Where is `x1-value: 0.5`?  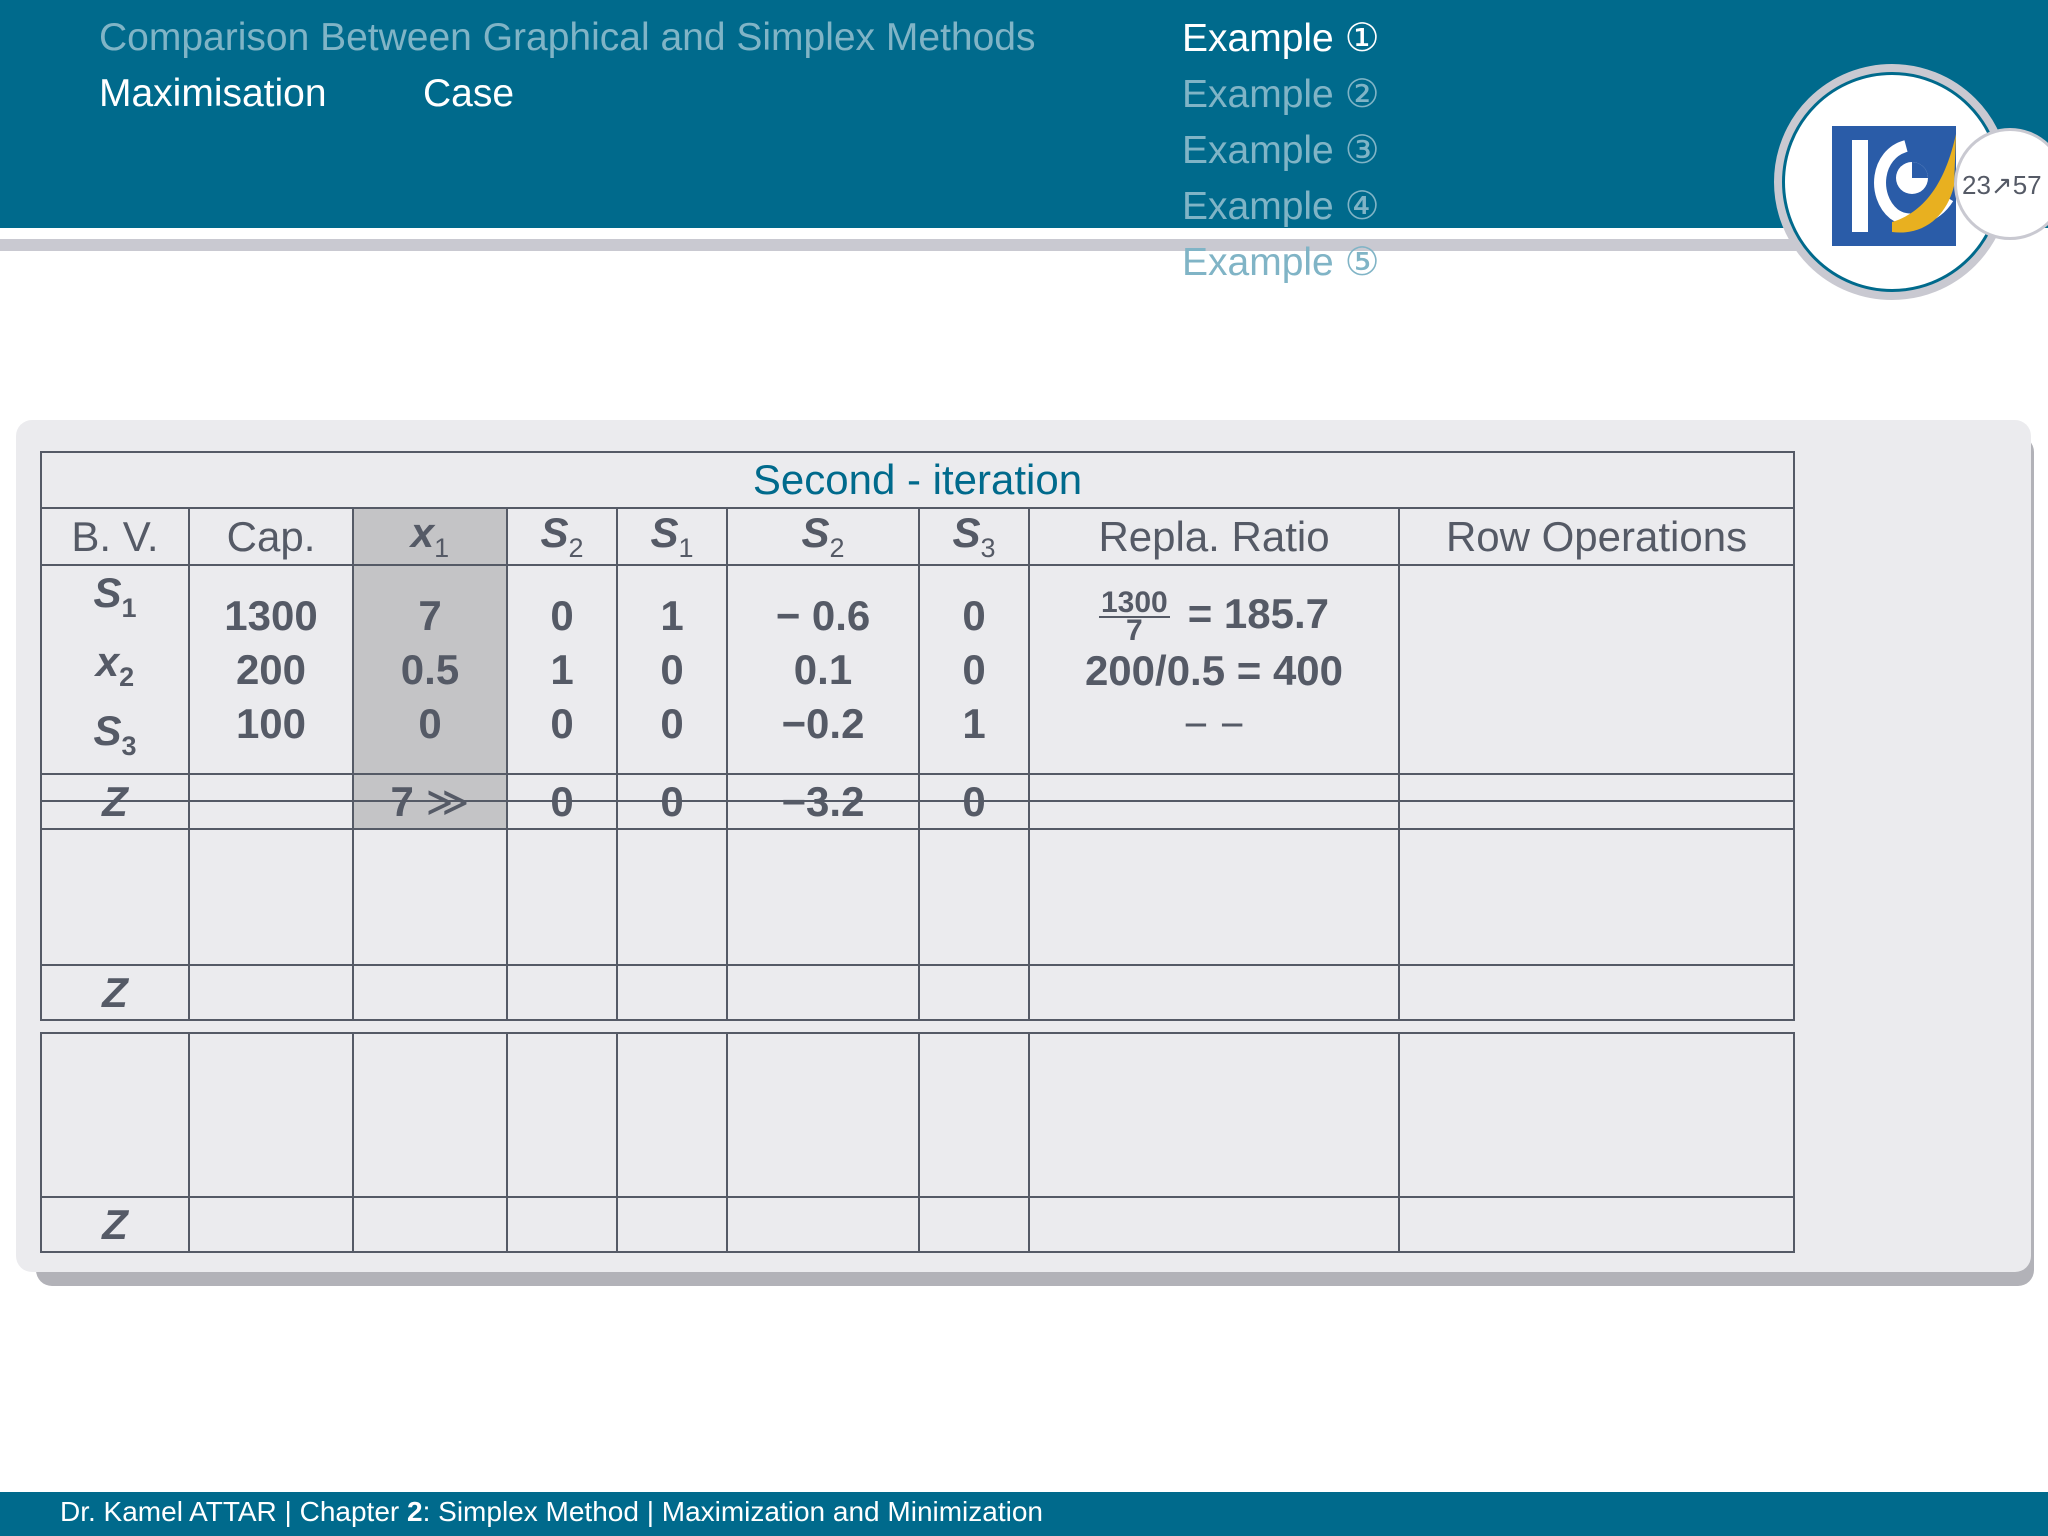 x1-value: 0.5 is located at coordinates (430, 669).